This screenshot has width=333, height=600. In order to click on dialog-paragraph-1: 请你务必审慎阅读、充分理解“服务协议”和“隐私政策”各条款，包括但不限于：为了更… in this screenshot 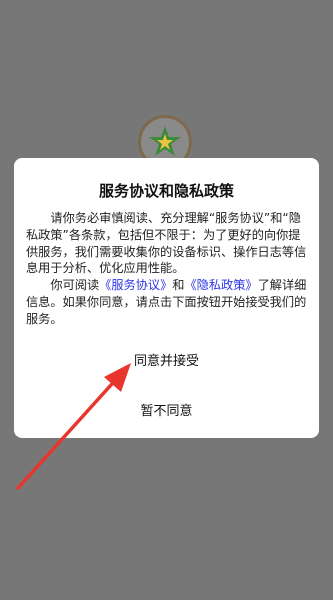, I will do `click(166, 243)`.